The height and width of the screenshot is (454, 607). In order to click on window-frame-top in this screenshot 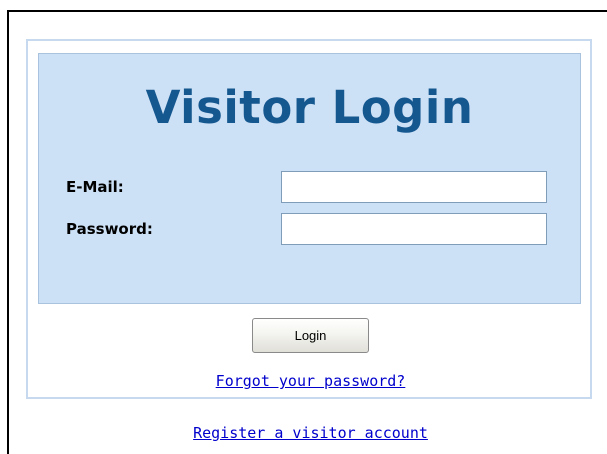, I will do `click(307, 11)`.